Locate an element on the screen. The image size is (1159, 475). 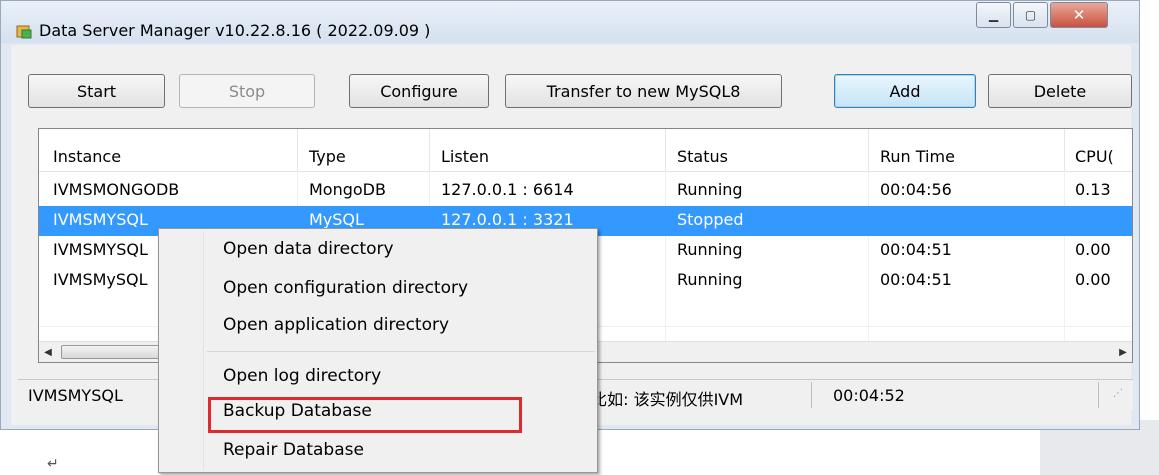
status-description: ,比如: 该实例仅供IVM is located at coordinates (665, 399).